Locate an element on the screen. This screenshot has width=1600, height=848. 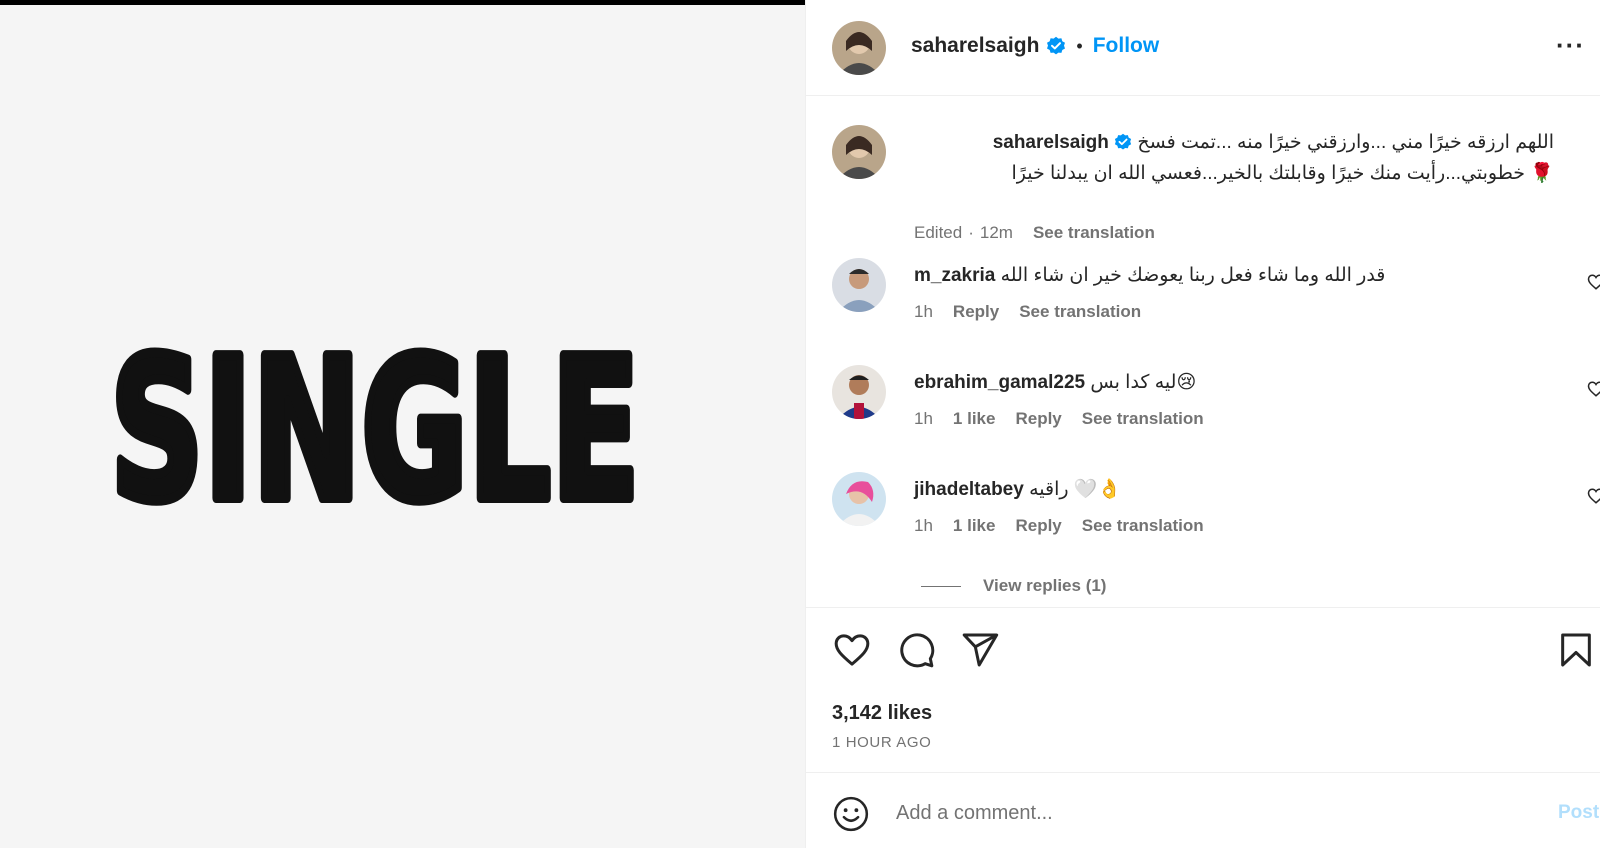
single-word-text: SINGLE is located at coordinates (375, 420).